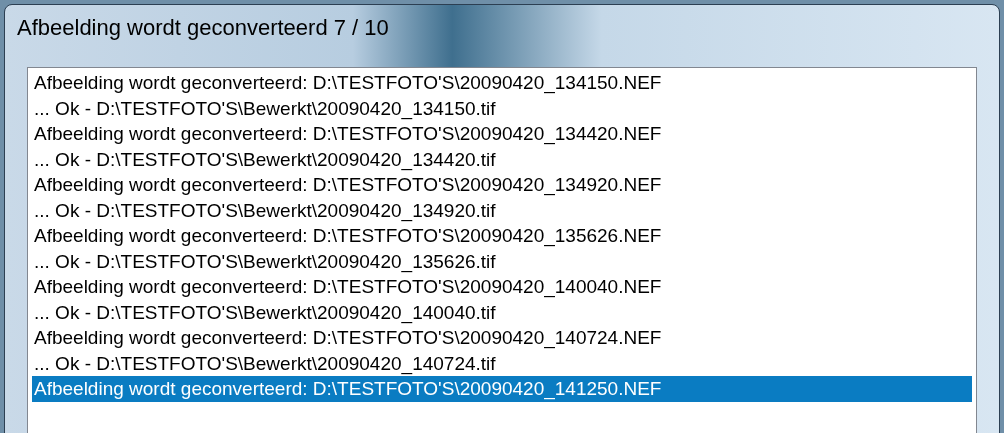 Image resolution: width=1004 pixels, height=433 pixels. What do you see at coordinates (502, 338) in the screenshot?
I see `log-line: Afbeelding wordt geconverteerd: D:\TESTFOTO'S\20090420_140724.NEF` at bounding box center [502, 338].